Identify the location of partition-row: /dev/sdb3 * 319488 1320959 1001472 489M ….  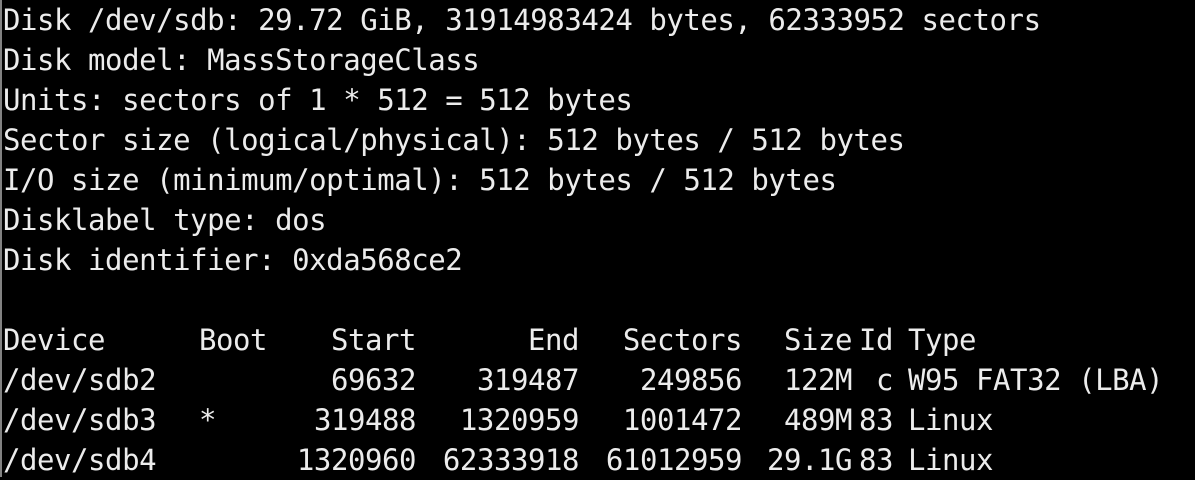
(599, 420).